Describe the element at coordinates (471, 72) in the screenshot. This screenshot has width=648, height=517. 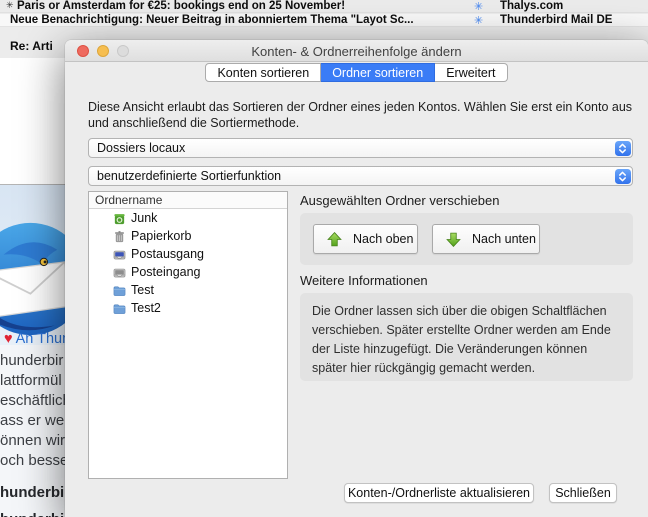
I see `tab-erweitert: Erweitert` at that location.